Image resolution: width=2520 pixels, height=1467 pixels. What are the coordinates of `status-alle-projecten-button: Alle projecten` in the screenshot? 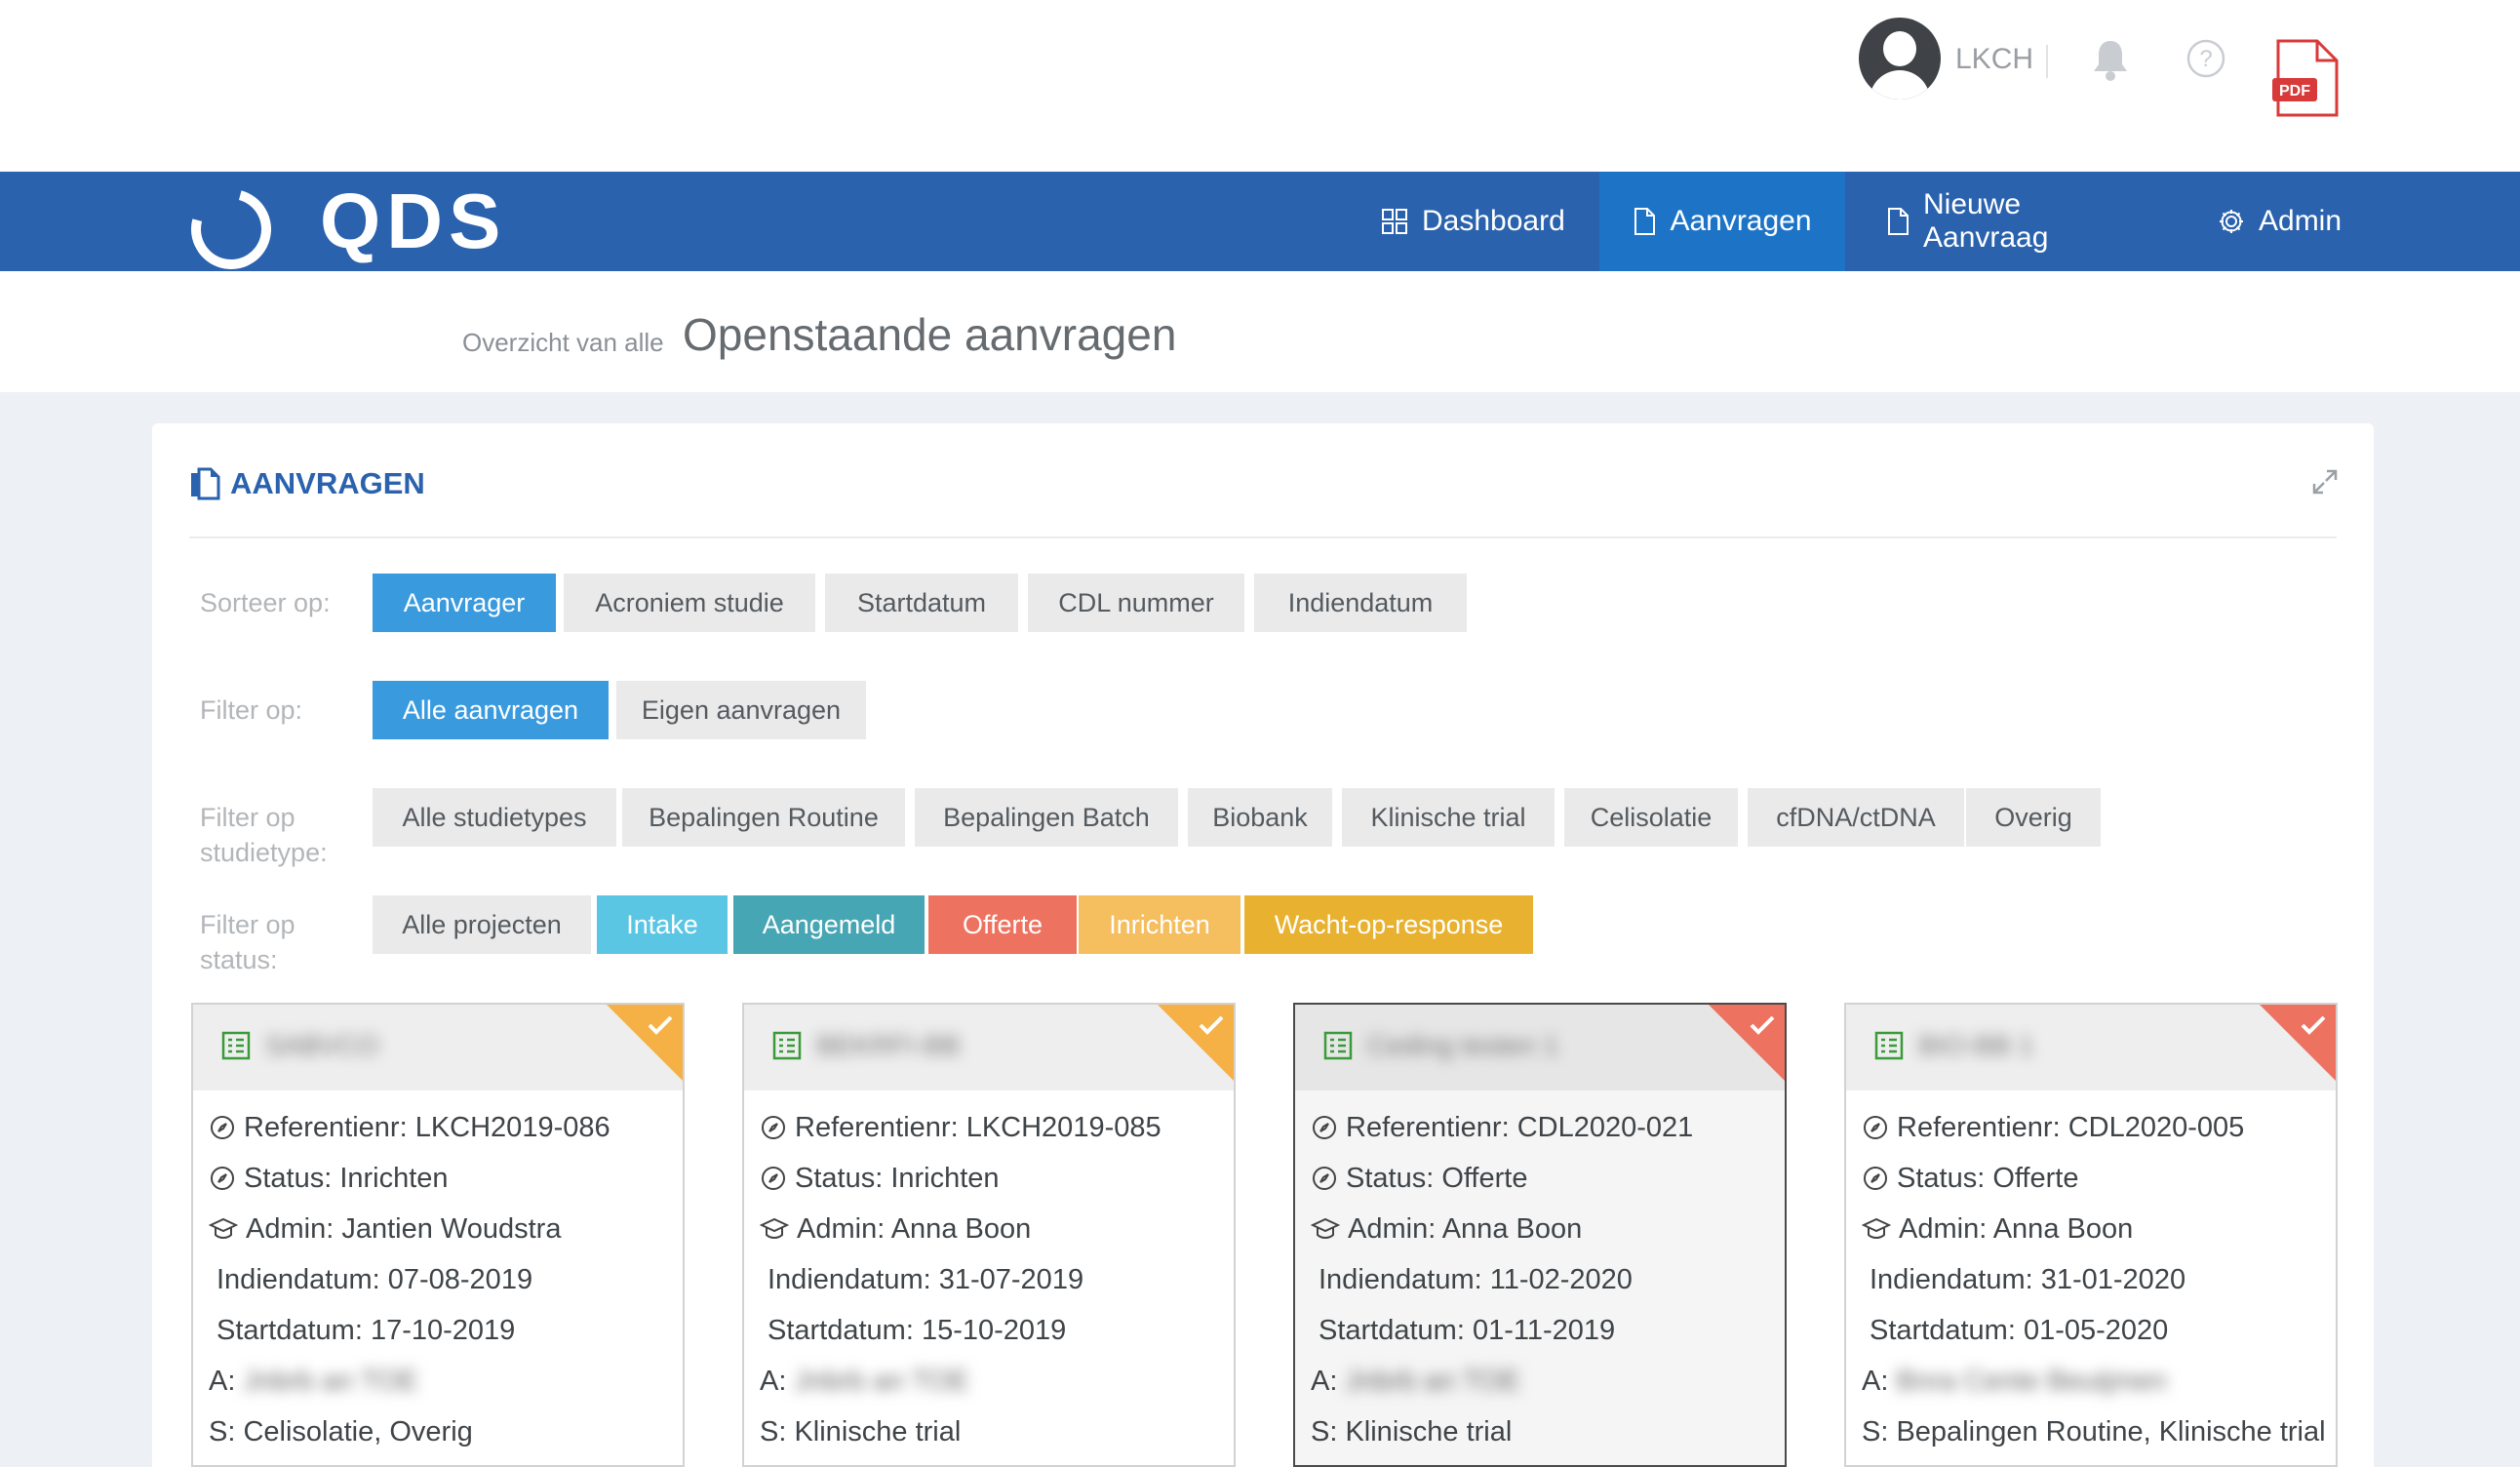 It's located at (482, 925).